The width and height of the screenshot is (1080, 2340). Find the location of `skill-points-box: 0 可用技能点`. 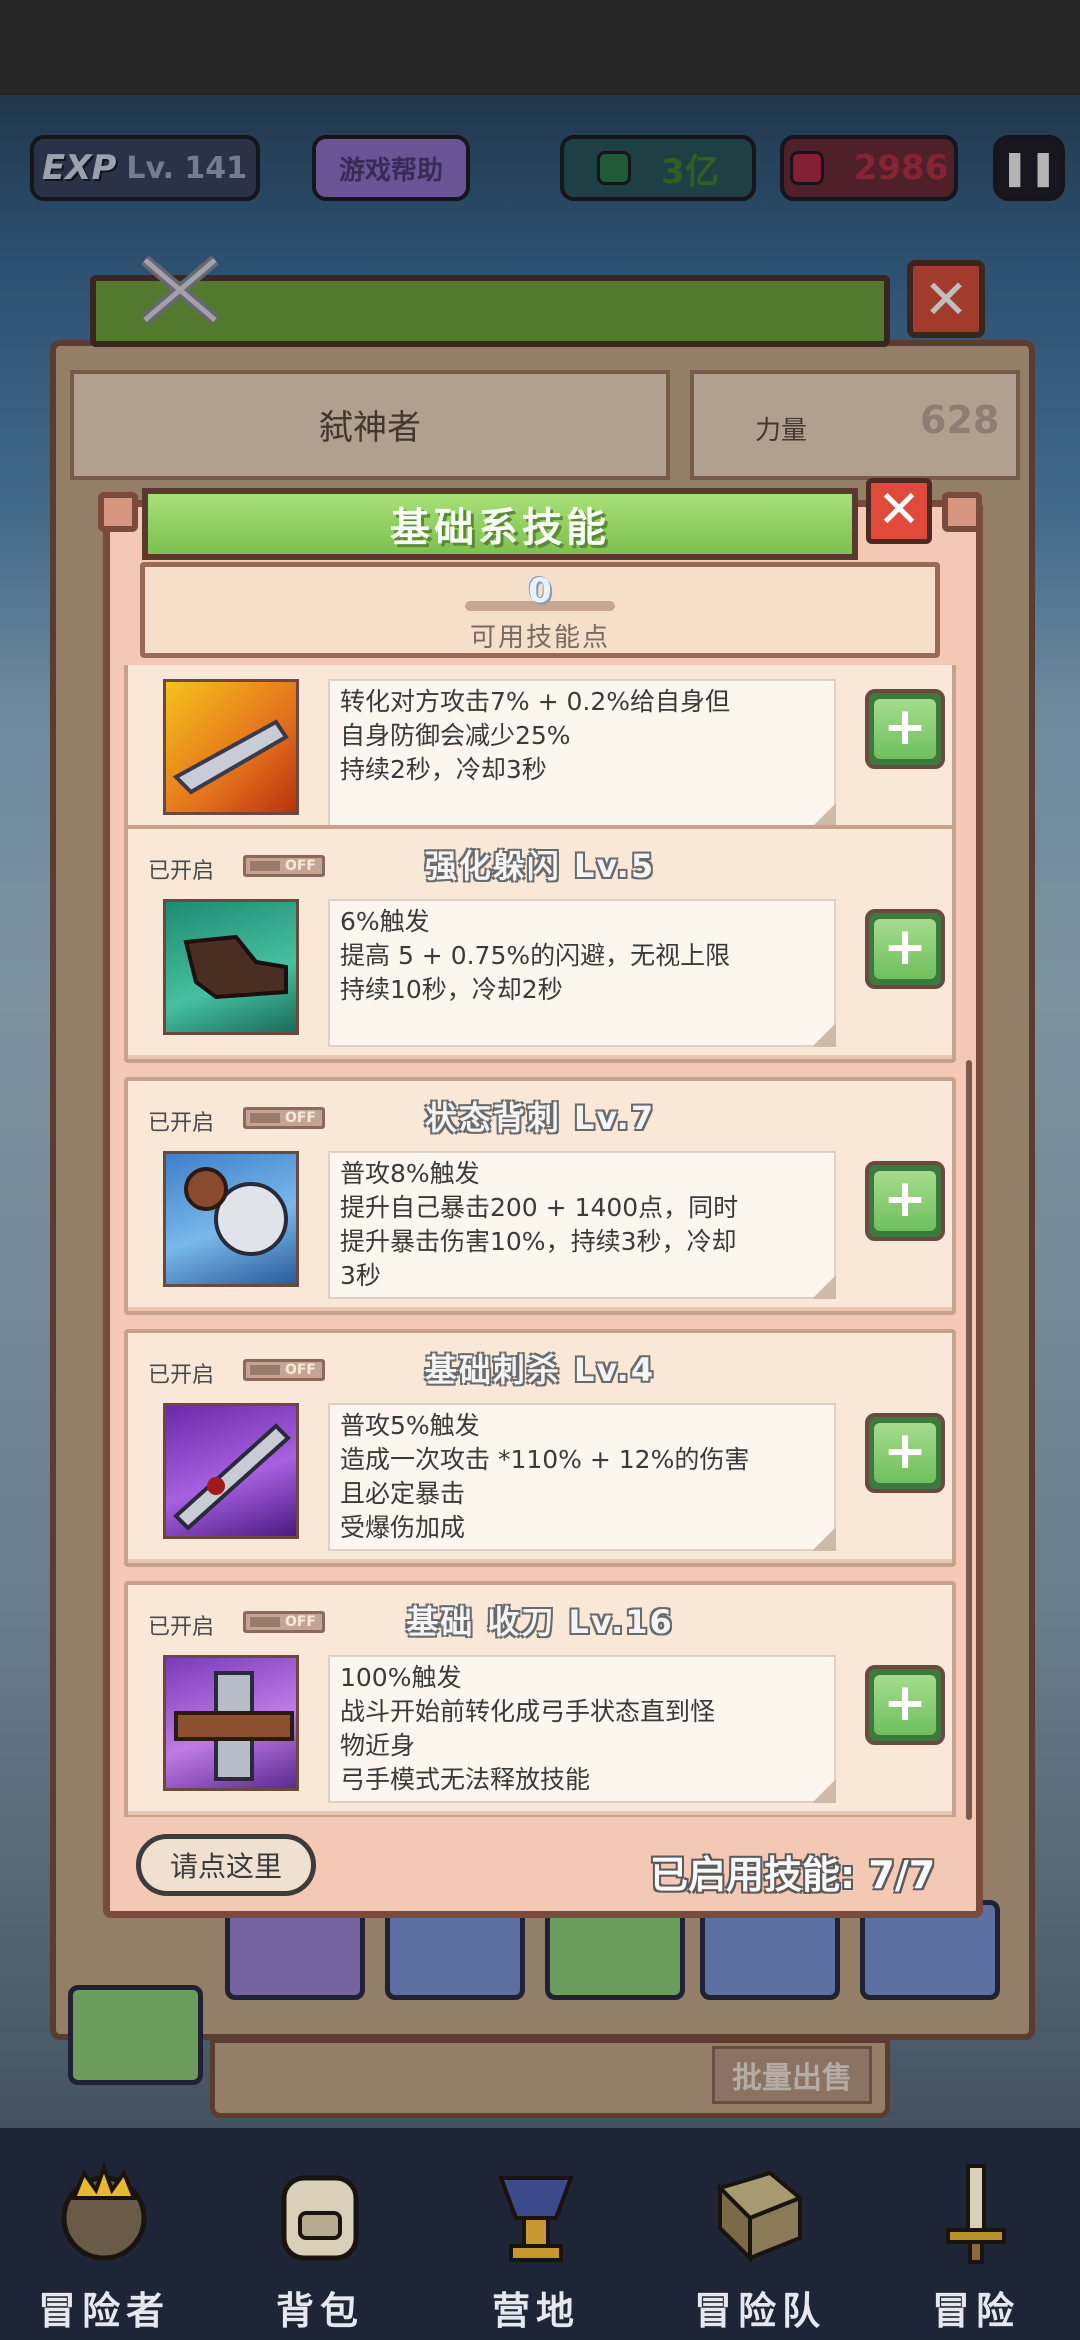

skill-points-box: 0 可用技能点 is located at coordinates (540, 610).